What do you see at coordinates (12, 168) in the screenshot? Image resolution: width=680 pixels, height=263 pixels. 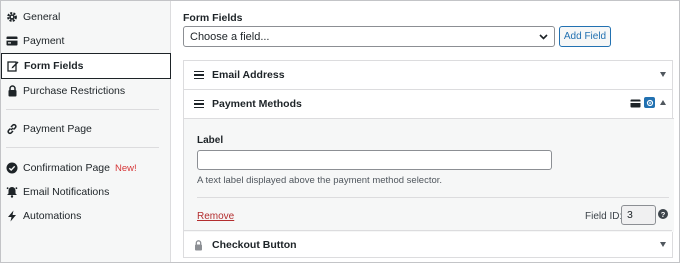 I see `check-circle-icon` at bounding box center [12, 168].